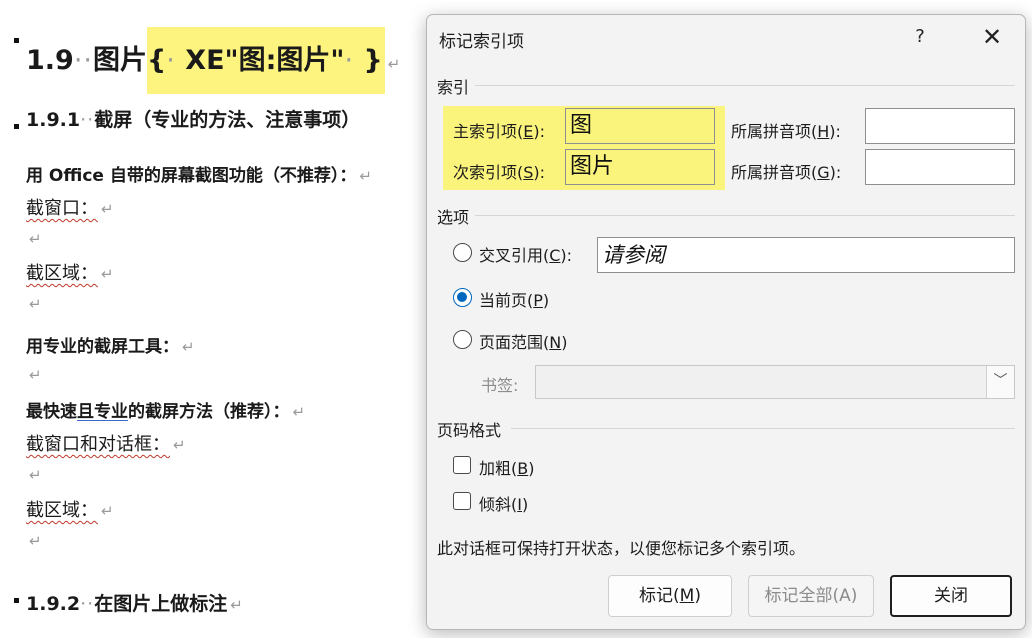 The image size is (1032, 638). Describe the element at coordinates (640, 167) in the screenshot. I see `sub-entry-input: 图片` at that location.